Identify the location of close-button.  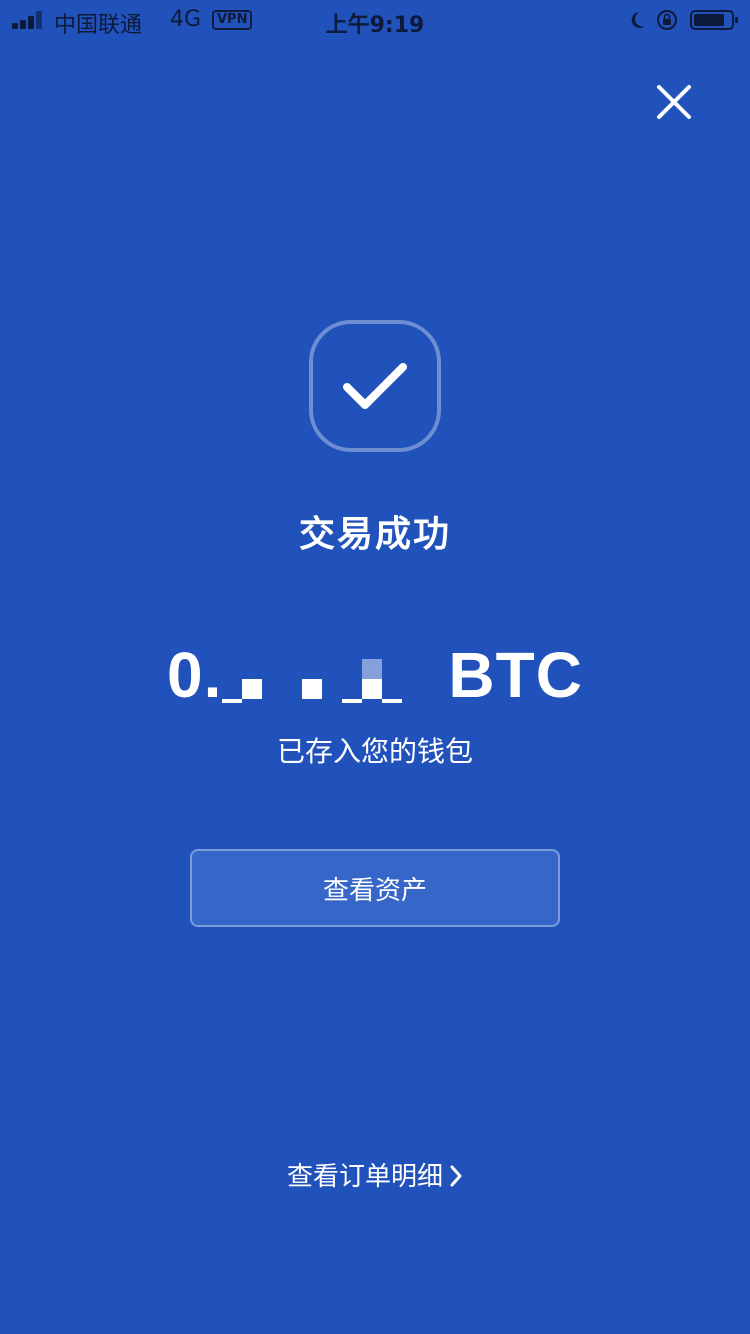
(674, 102).